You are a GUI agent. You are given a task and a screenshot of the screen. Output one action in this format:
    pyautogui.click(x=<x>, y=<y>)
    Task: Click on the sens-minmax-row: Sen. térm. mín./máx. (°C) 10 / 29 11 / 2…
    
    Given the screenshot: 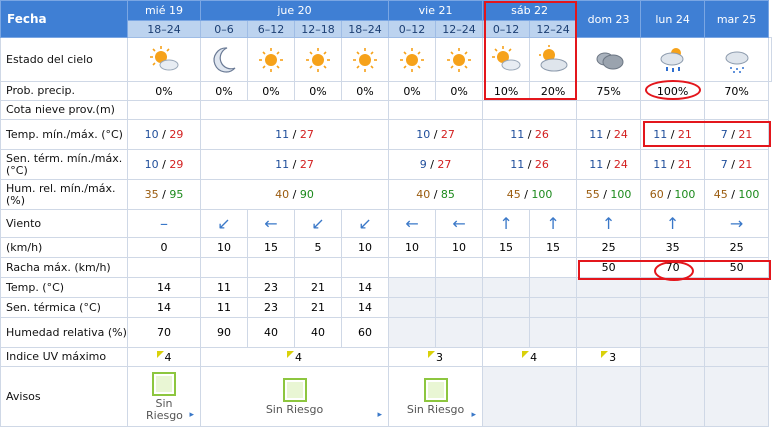 What is the action you would take?
    pyautogui.click(x=386, y=164)
    